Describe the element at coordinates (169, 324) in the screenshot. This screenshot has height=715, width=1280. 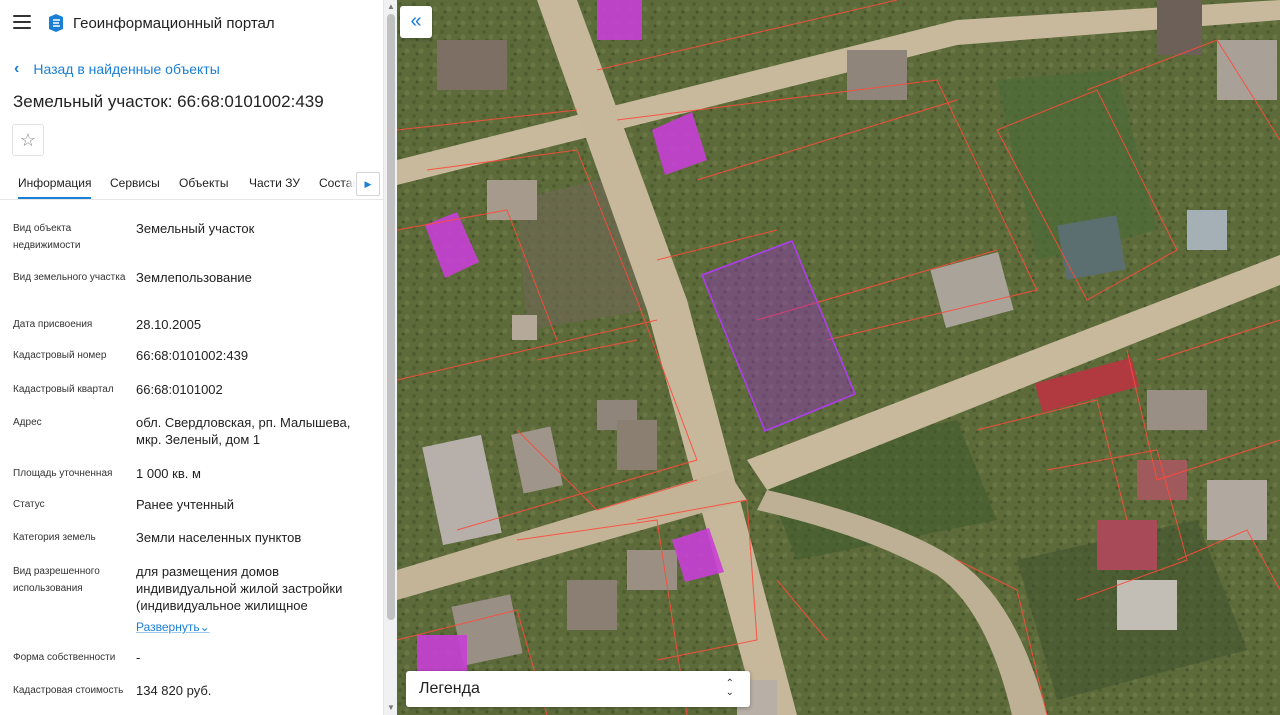
I see `property-value: 28.10.2005` at that location.